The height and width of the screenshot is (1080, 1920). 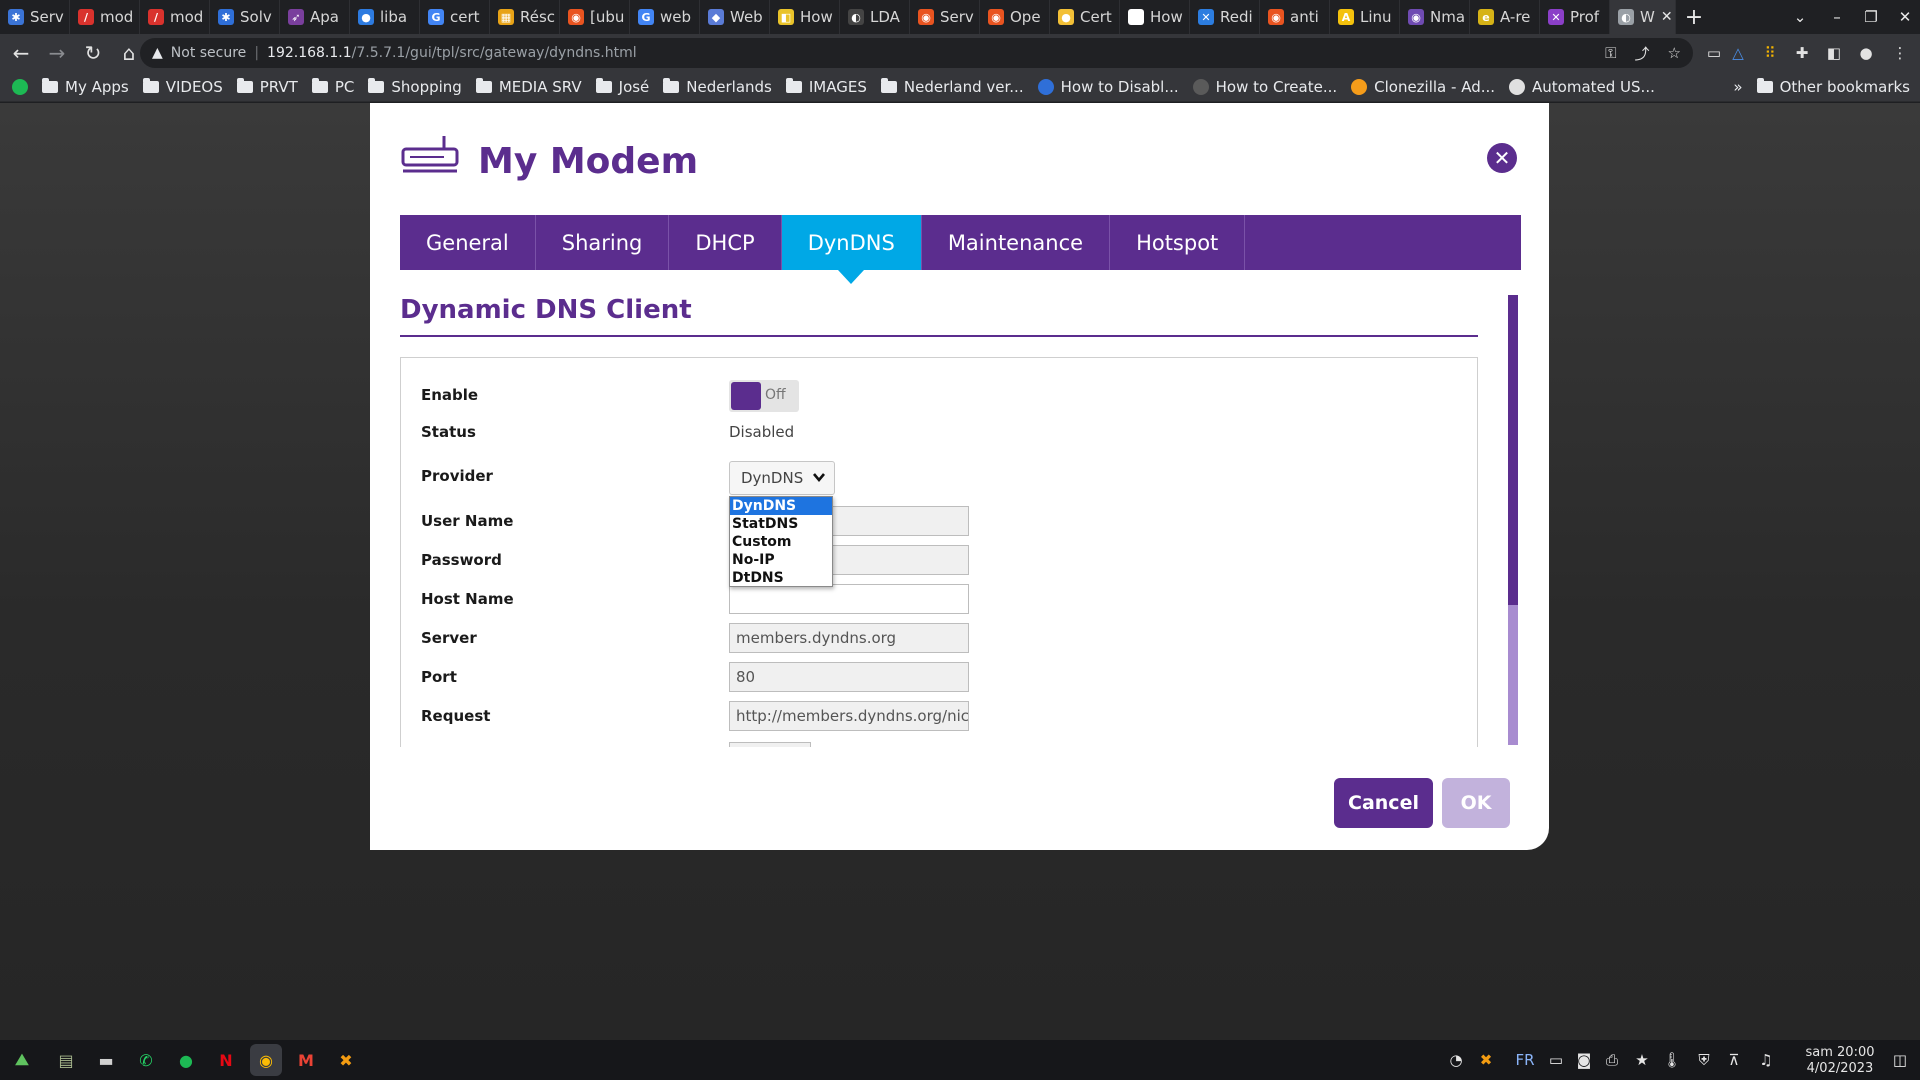 I want to click on bookmark-folder: MEDIA SRV, so click(x=528, y=86).